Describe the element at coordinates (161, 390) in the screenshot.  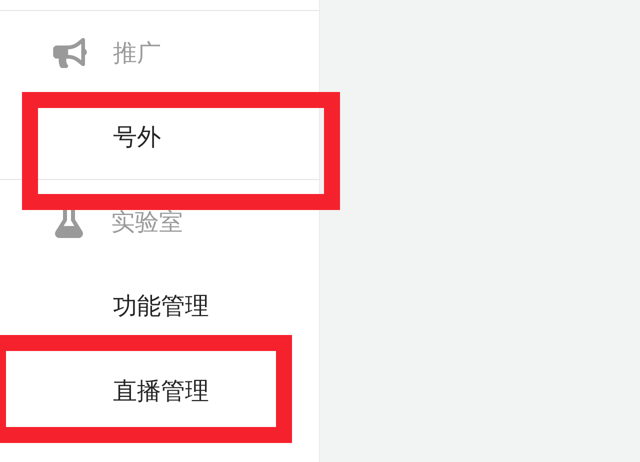
I see `menu-item: 直播管理` at that location.